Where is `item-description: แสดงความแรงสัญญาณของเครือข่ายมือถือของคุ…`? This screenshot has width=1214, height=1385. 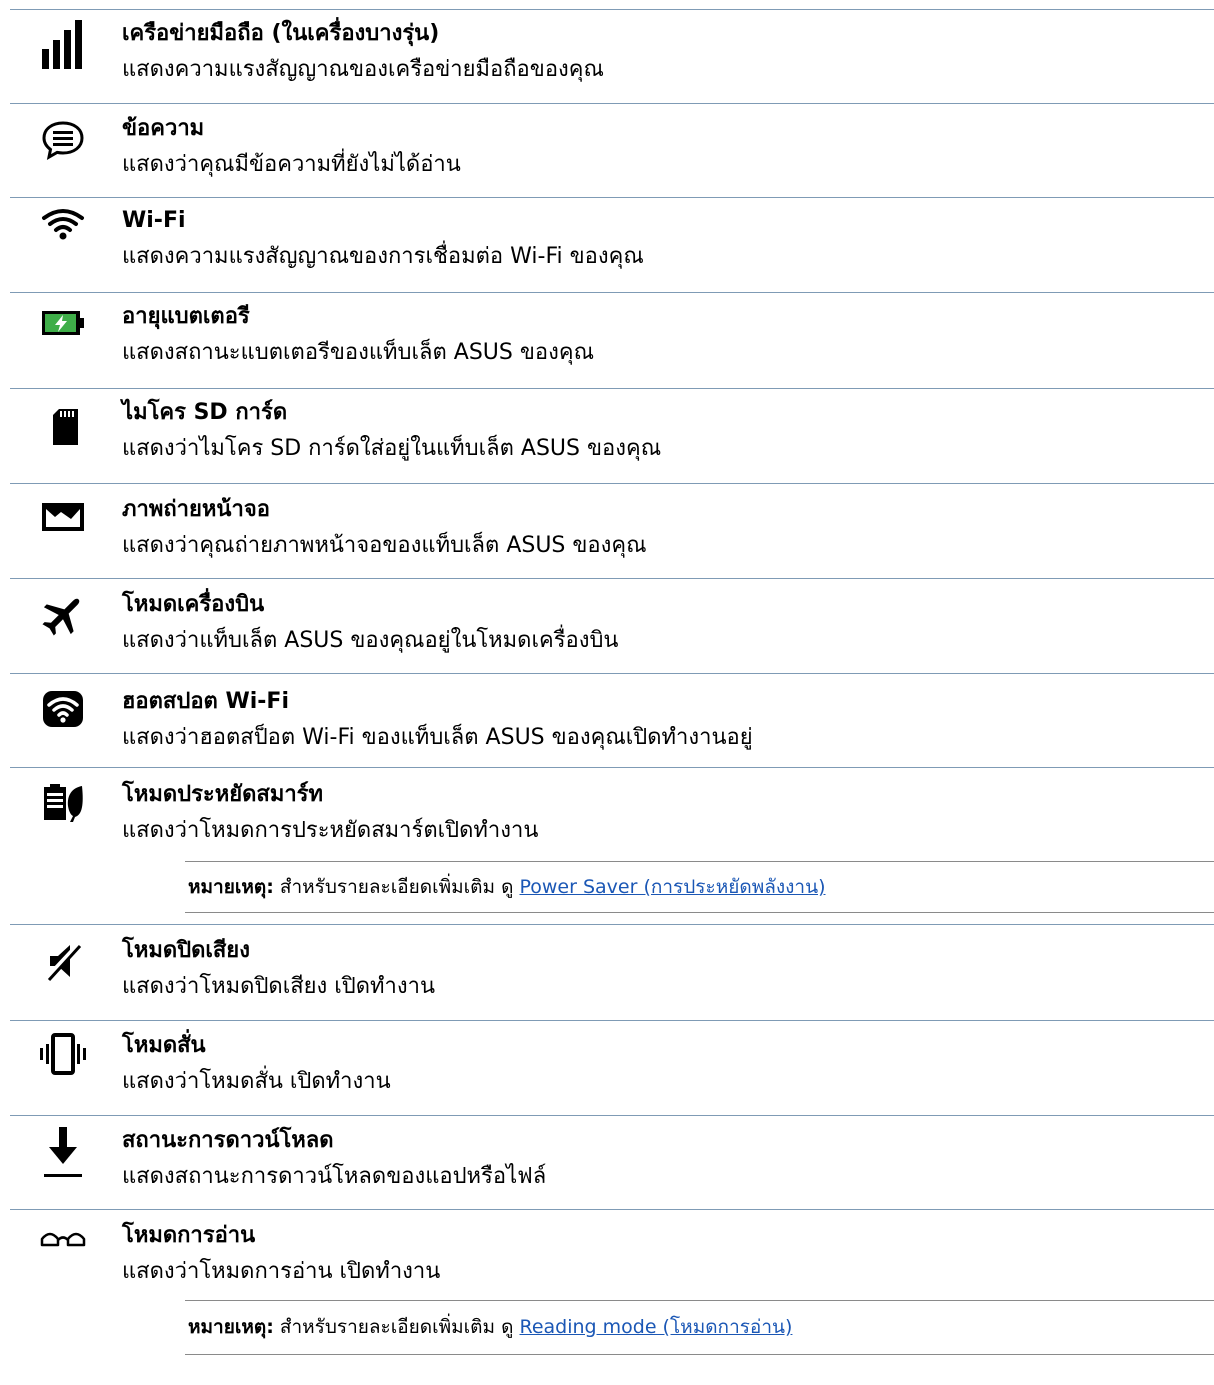
item-description: แสดงความแรงสัญญาณของเครือข่ายมือถือของคุ… is located at coordinates (363, 69).